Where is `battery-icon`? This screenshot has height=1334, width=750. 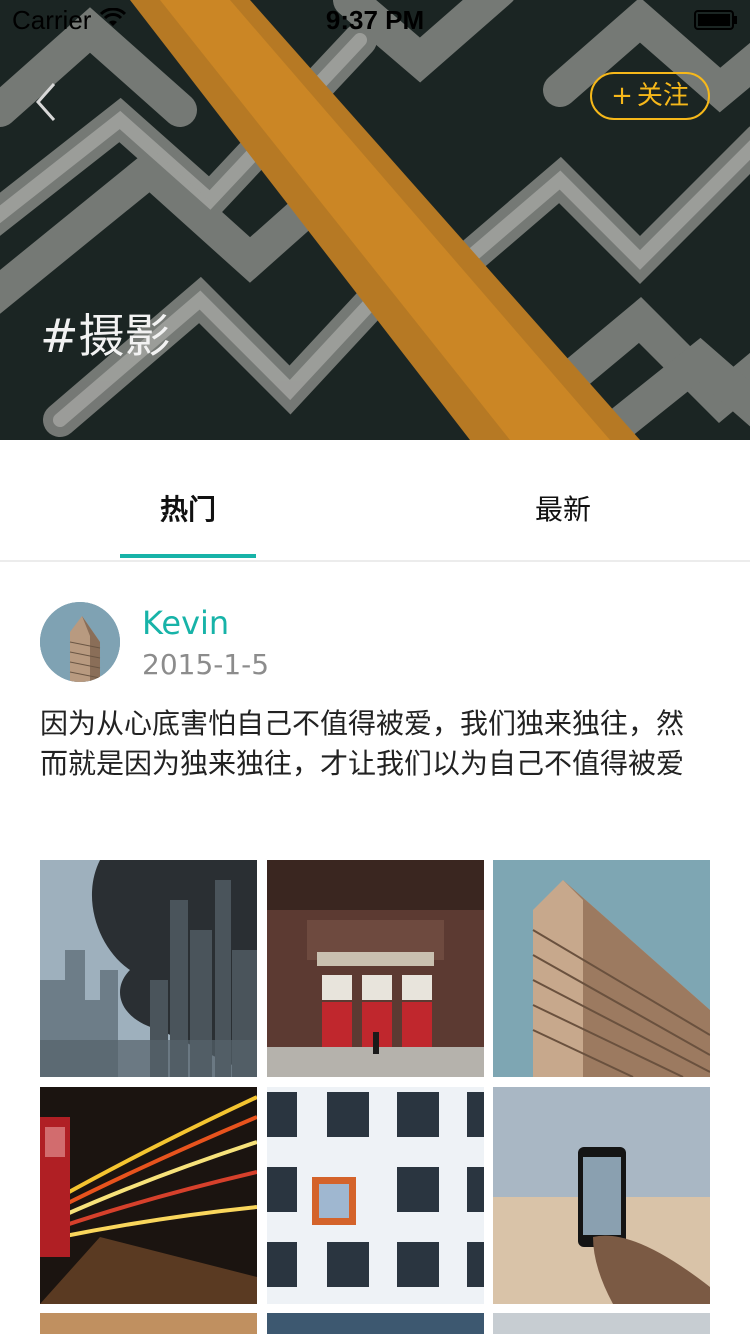 battery-icon is located at coordinates (715, 20).